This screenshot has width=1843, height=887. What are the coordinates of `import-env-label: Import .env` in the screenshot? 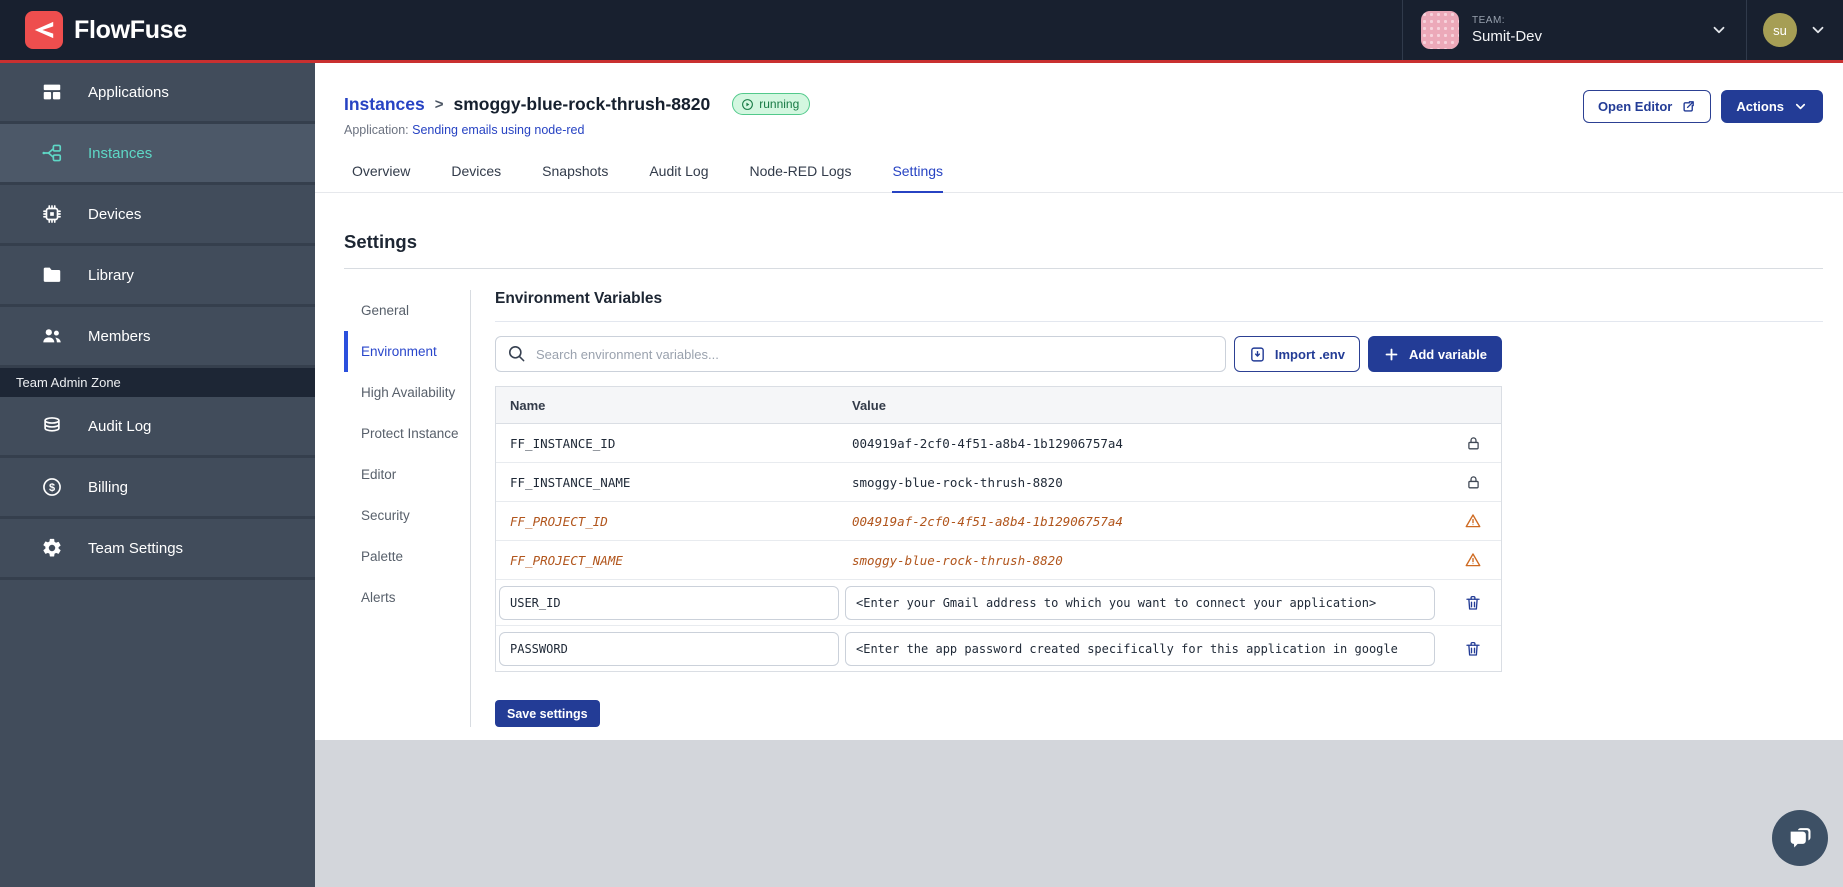 It's located at (1309, 354).